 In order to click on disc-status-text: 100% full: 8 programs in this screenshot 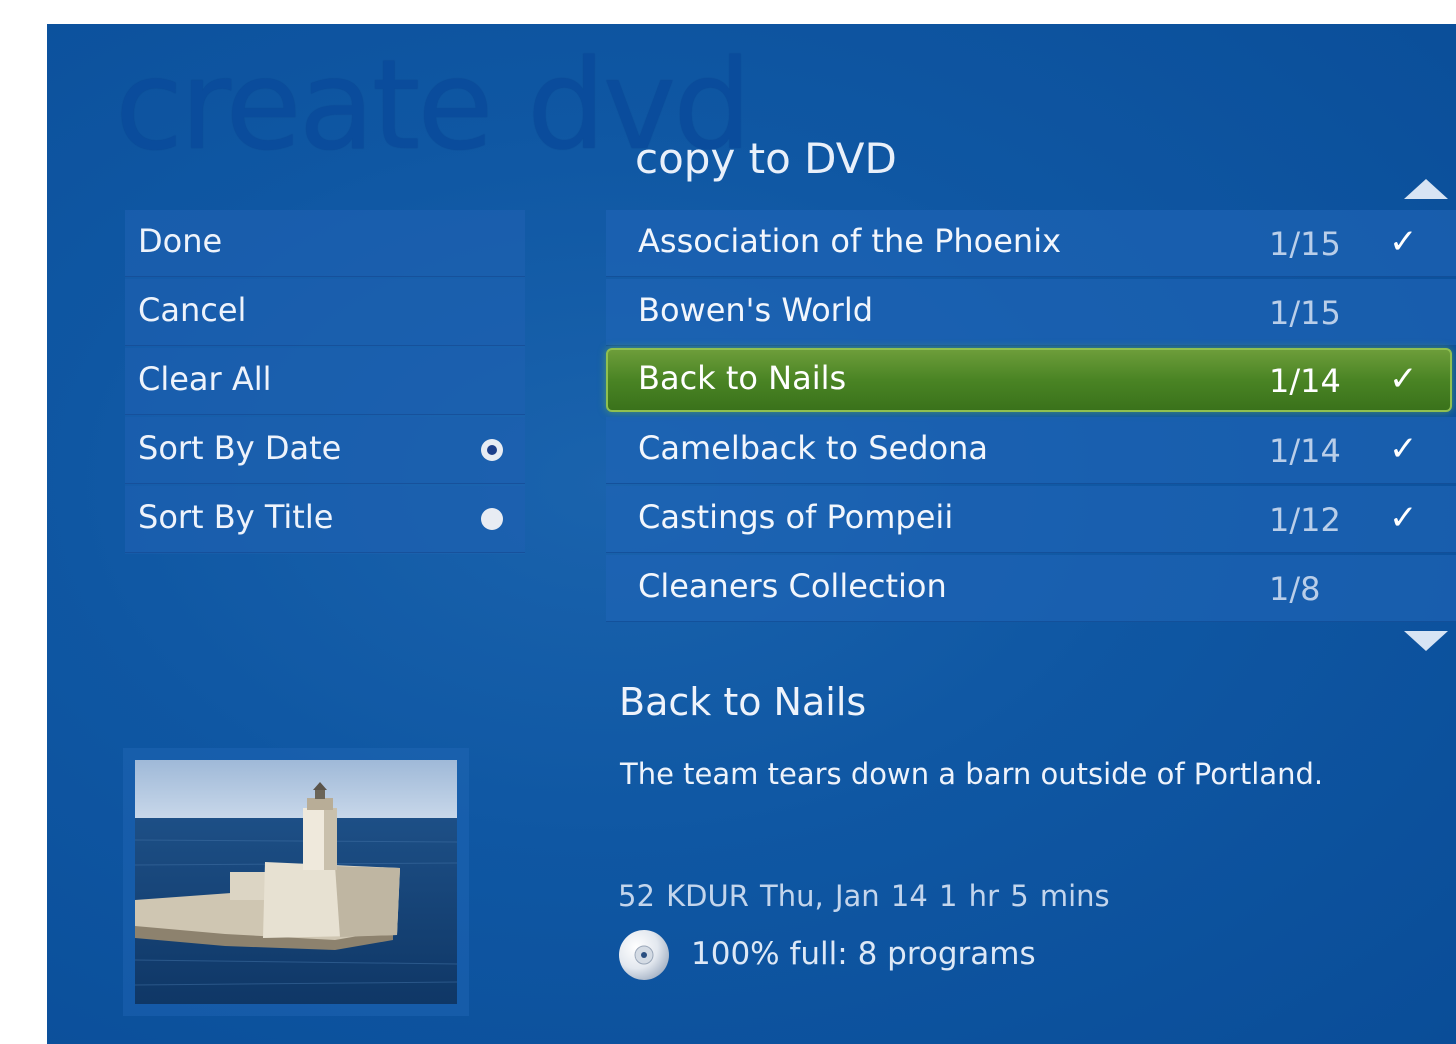, I will do `click(863, 954)`.